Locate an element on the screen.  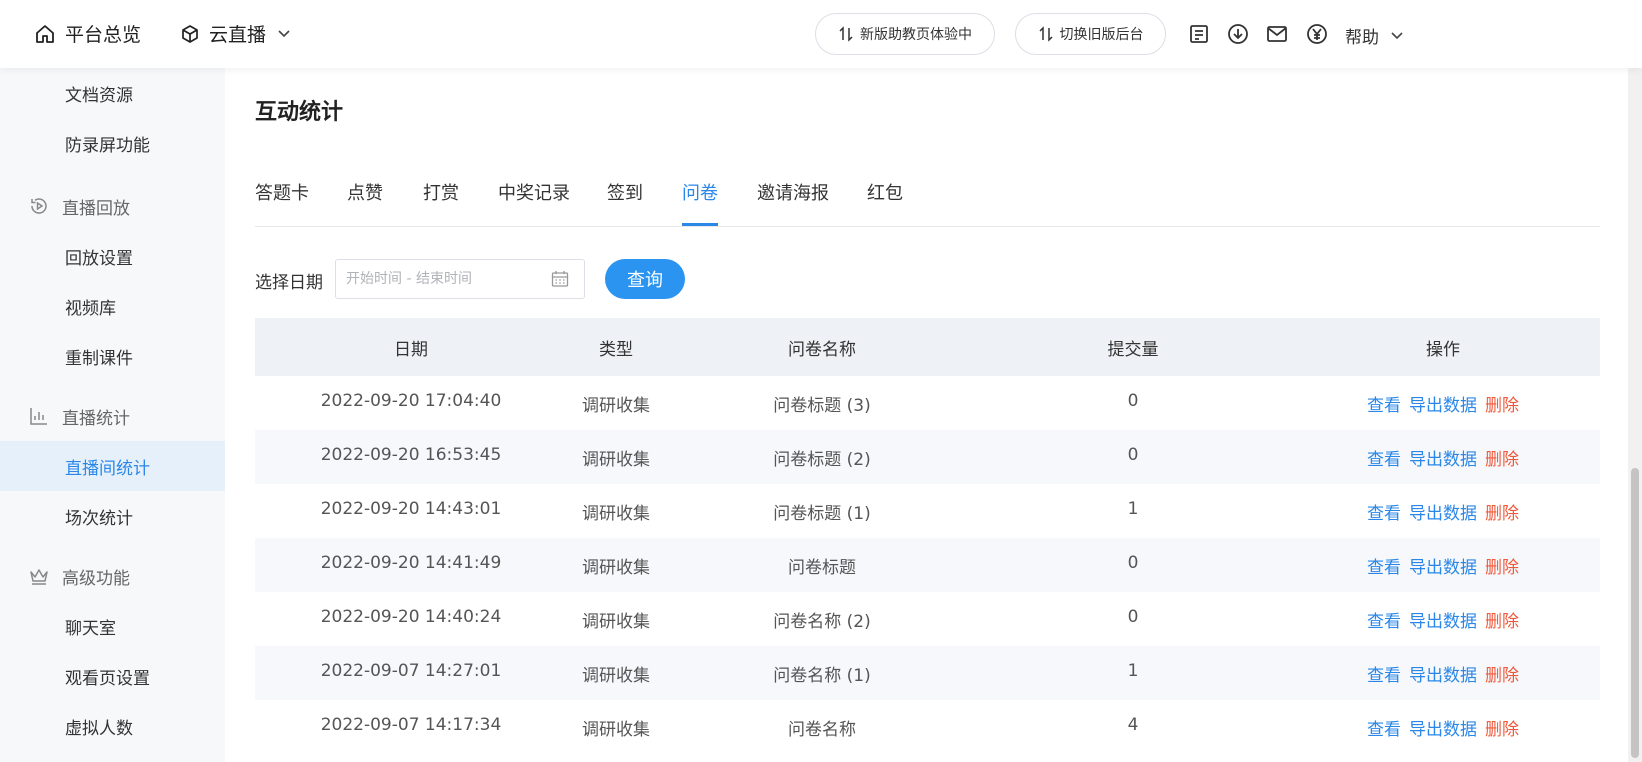
switch-arrows-icon is located at coordinates (1045, 34).